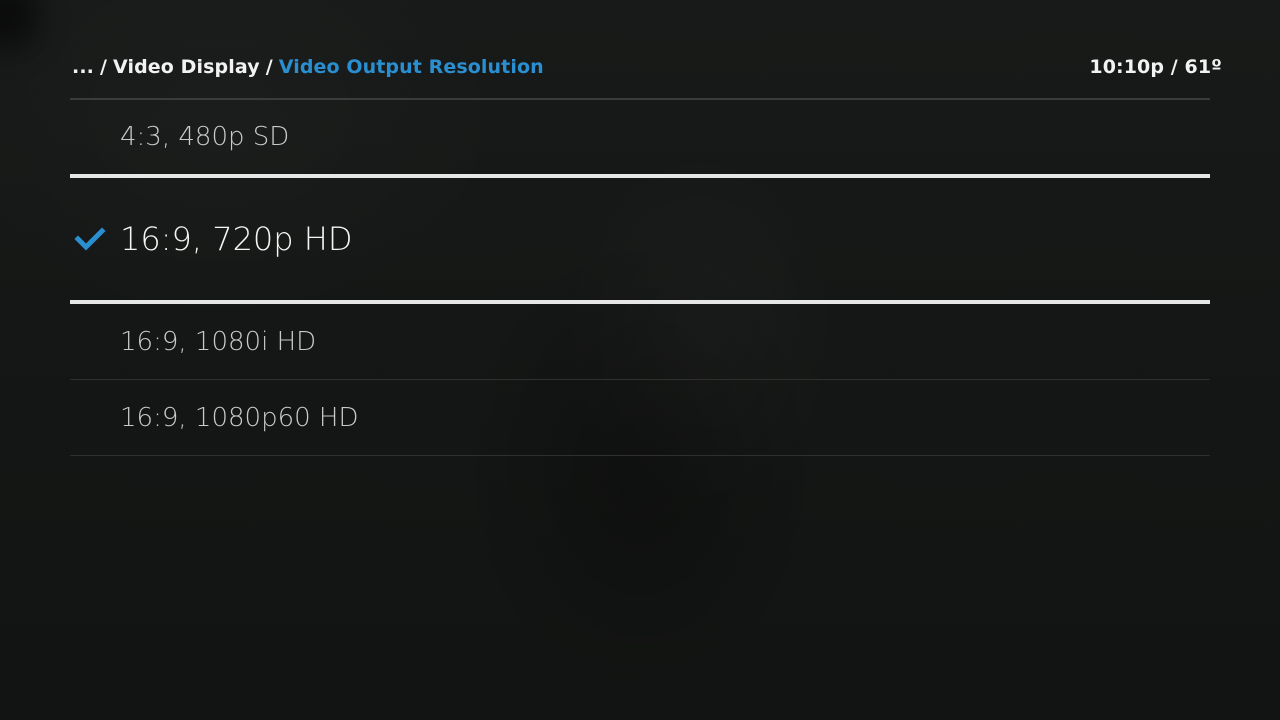 The image size is (1280, 720). Describe the element at coordinates (236, 239) in the screenshot. I see `option-label: 16:9, 720p HD` at that location.